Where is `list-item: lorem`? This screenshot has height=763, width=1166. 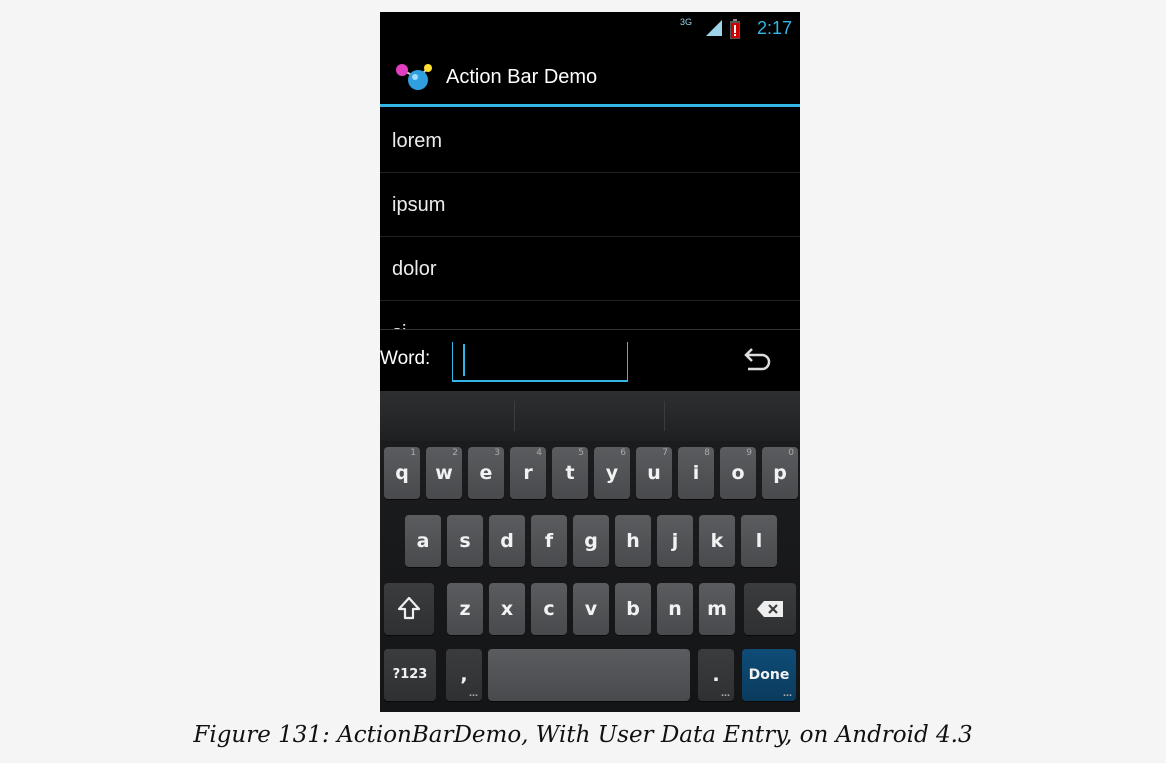
list-item: lorem is located at coordinates (590, 141).